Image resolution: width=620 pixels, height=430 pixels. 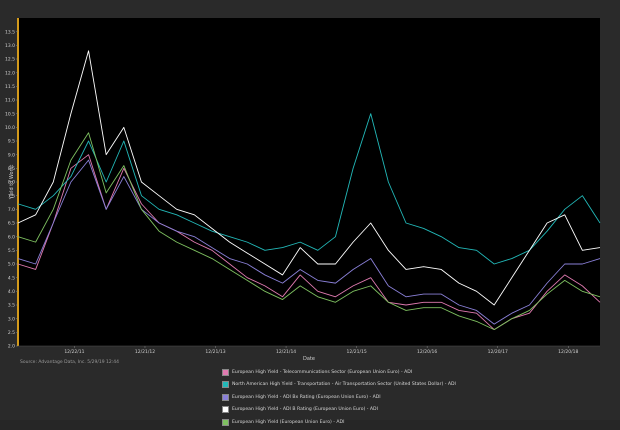 I want to click on y-tick-label: 5.5, so click(x=11, y=251).